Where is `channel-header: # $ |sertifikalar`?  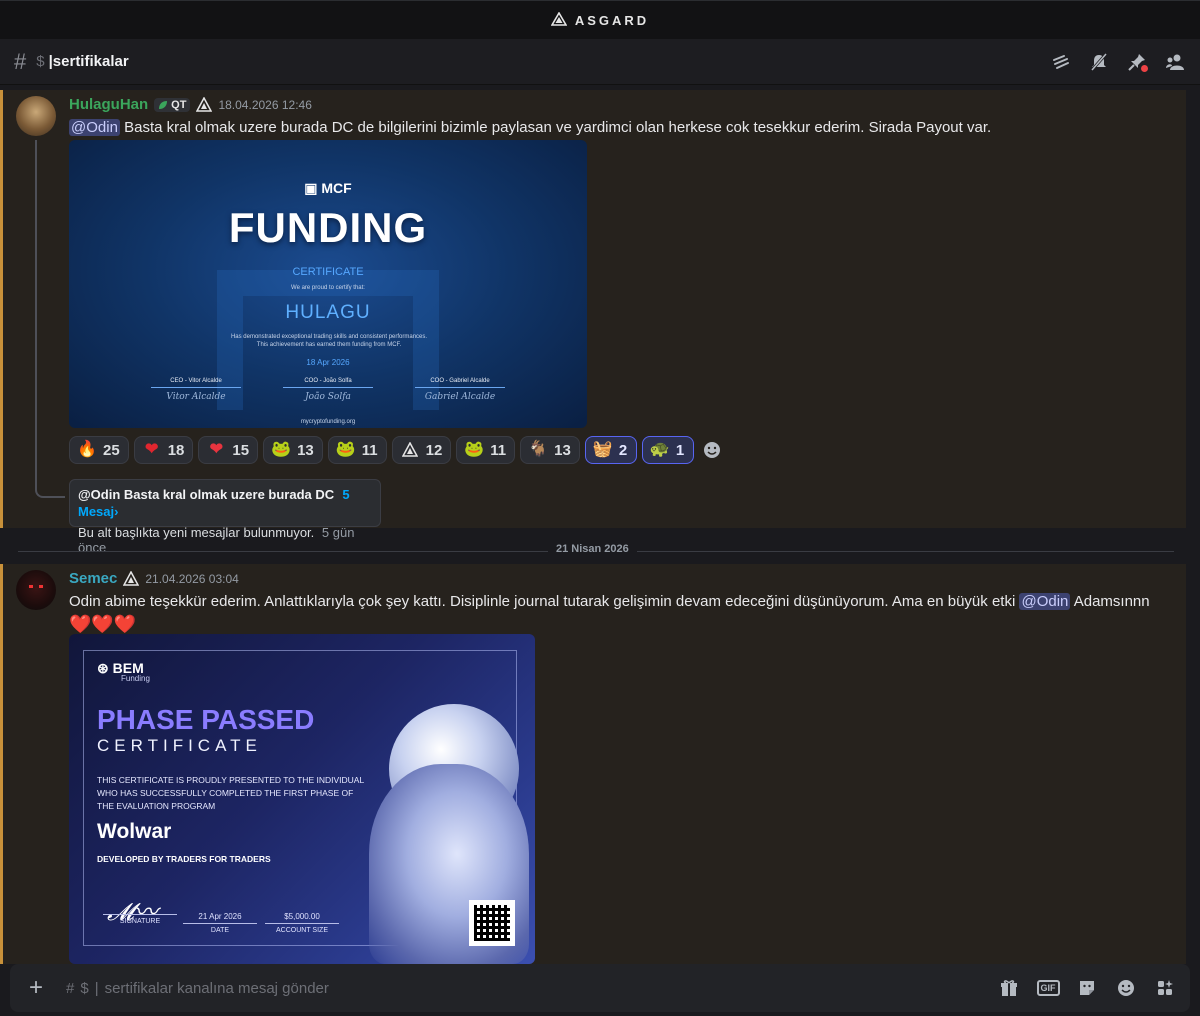
channel-header: # $ |sertifikalar is located at coordinates (600, 62).